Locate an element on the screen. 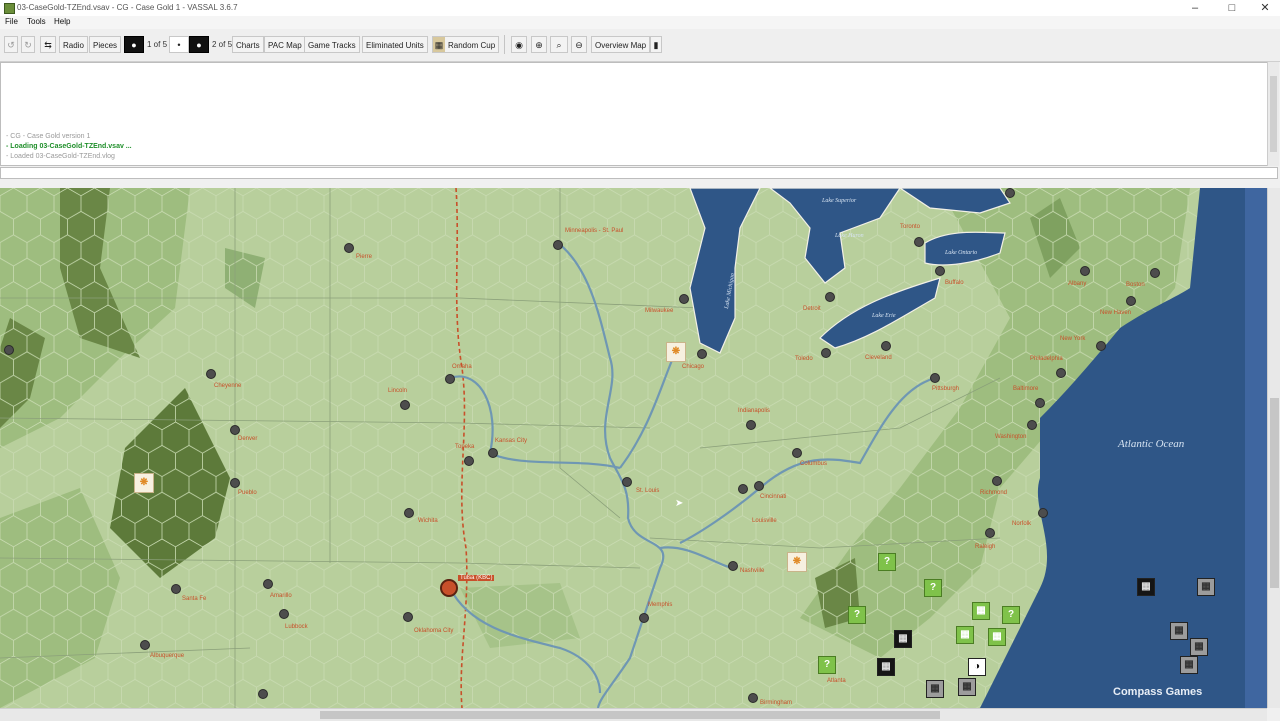 The height and width of the screenshot is (721, 1280). pieces-button: Pieces is located at coordinates (105, 44).